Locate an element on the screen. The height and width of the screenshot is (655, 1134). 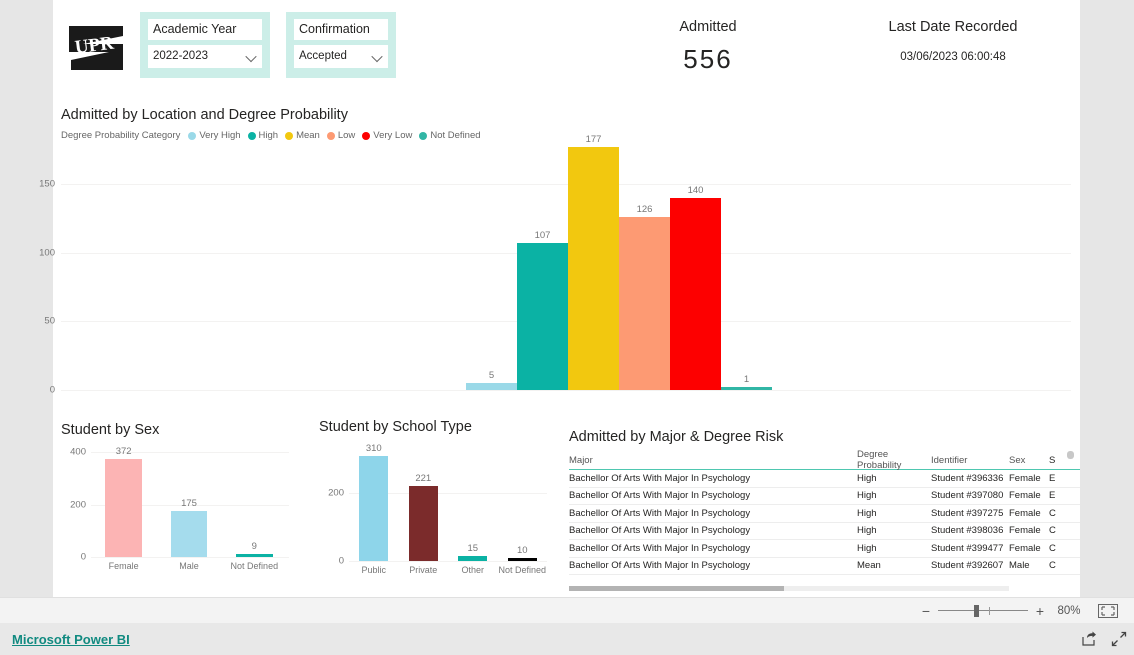
kpi-last-date-value: 03/06/2023 06:00:48 is located at coordinates (953, 57).